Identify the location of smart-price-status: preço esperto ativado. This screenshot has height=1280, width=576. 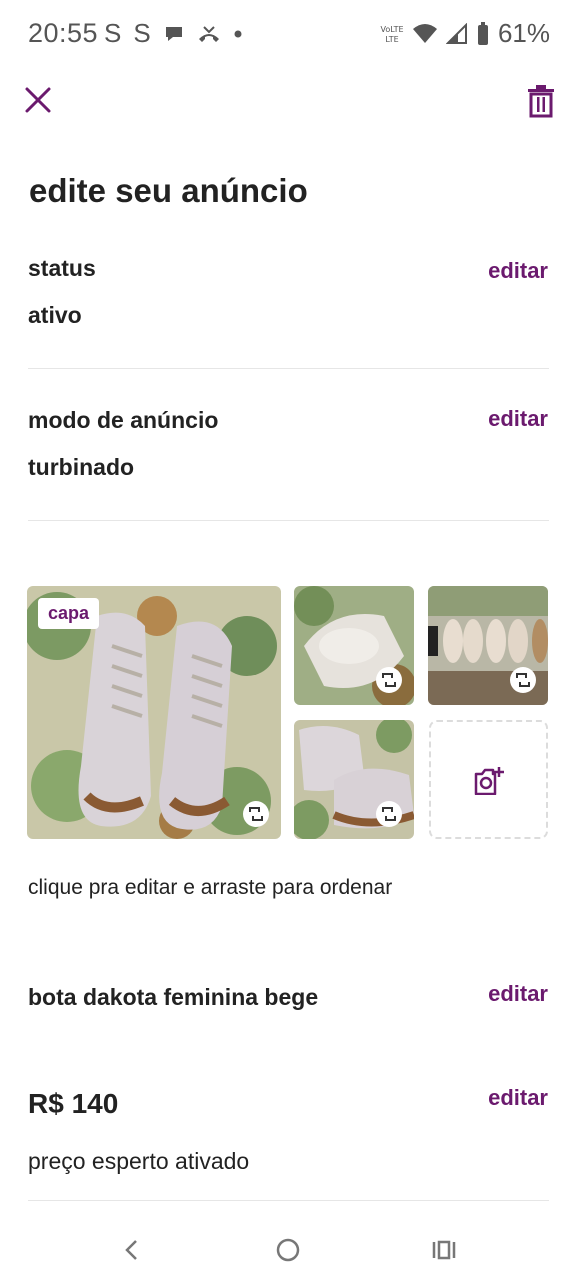
(139, 1161).